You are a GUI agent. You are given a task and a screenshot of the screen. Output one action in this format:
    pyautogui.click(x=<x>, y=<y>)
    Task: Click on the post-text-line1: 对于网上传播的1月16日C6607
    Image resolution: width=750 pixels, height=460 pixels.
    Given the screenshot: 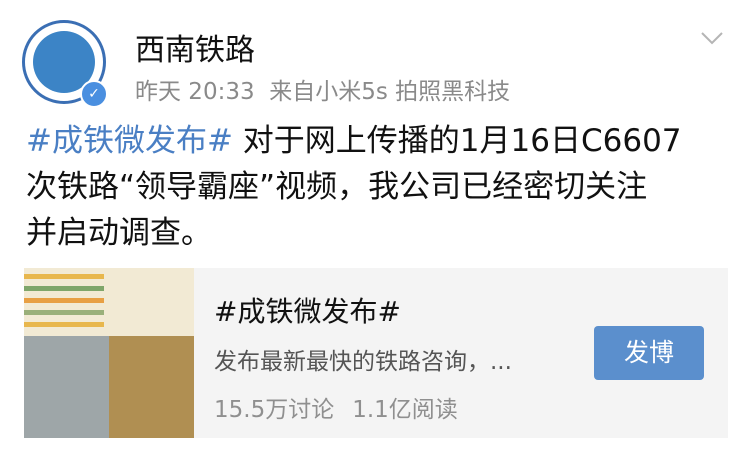 What is the action you would take?
    pyautogui.click(x=457, y=141)
    